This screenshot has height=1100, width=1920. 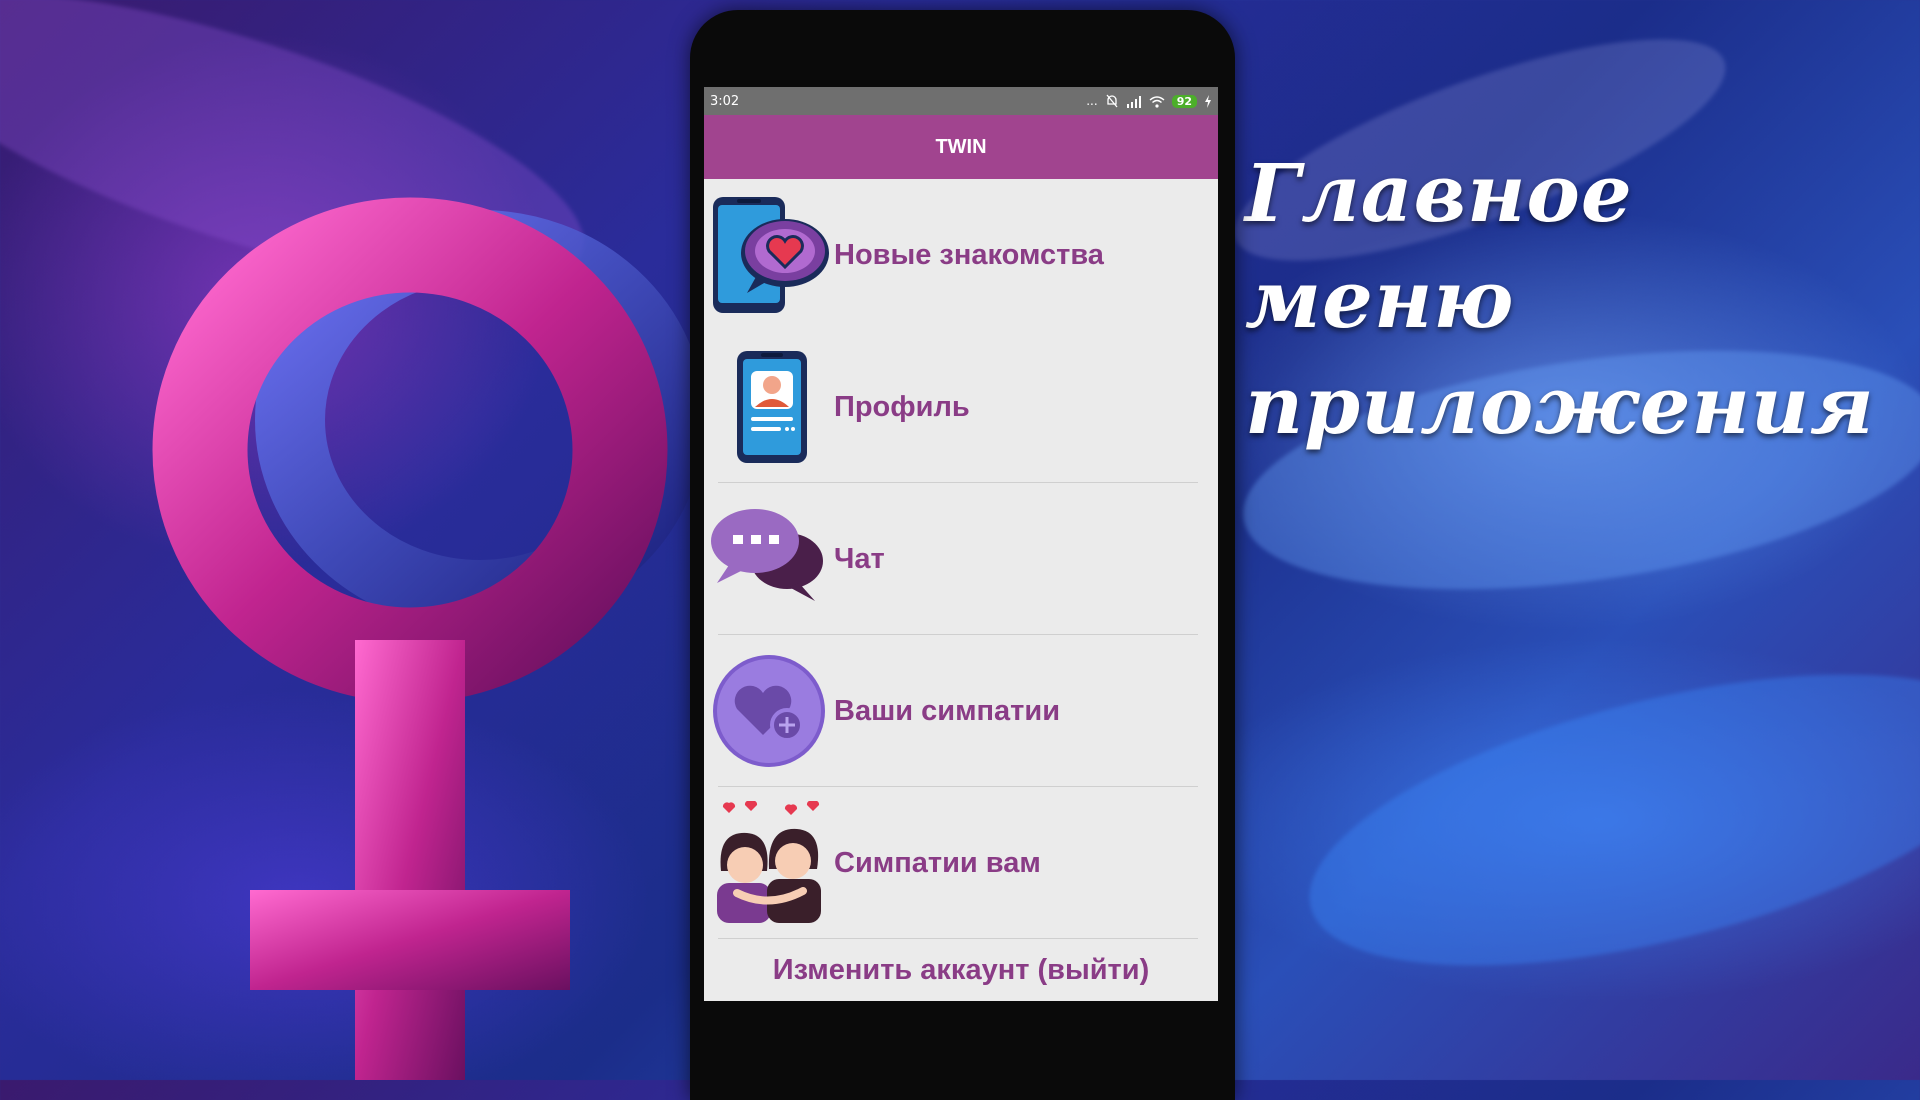 What do you see at coordinates (859, 558) in the screenshot?
I see `menu-item-label: Чат` at bounding box center [859, 558].